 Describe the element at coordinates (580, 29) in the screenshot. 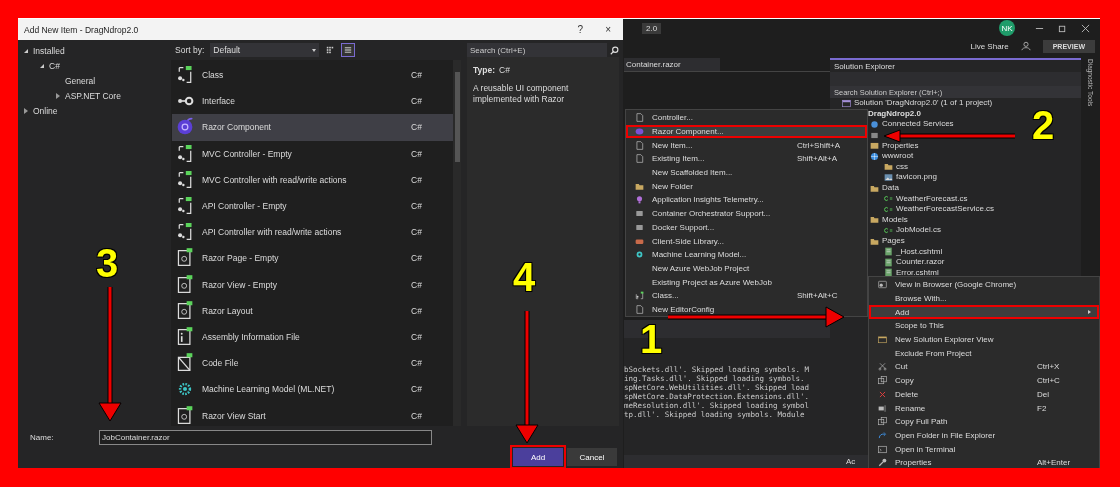

I see `help-button: ?` at that location.